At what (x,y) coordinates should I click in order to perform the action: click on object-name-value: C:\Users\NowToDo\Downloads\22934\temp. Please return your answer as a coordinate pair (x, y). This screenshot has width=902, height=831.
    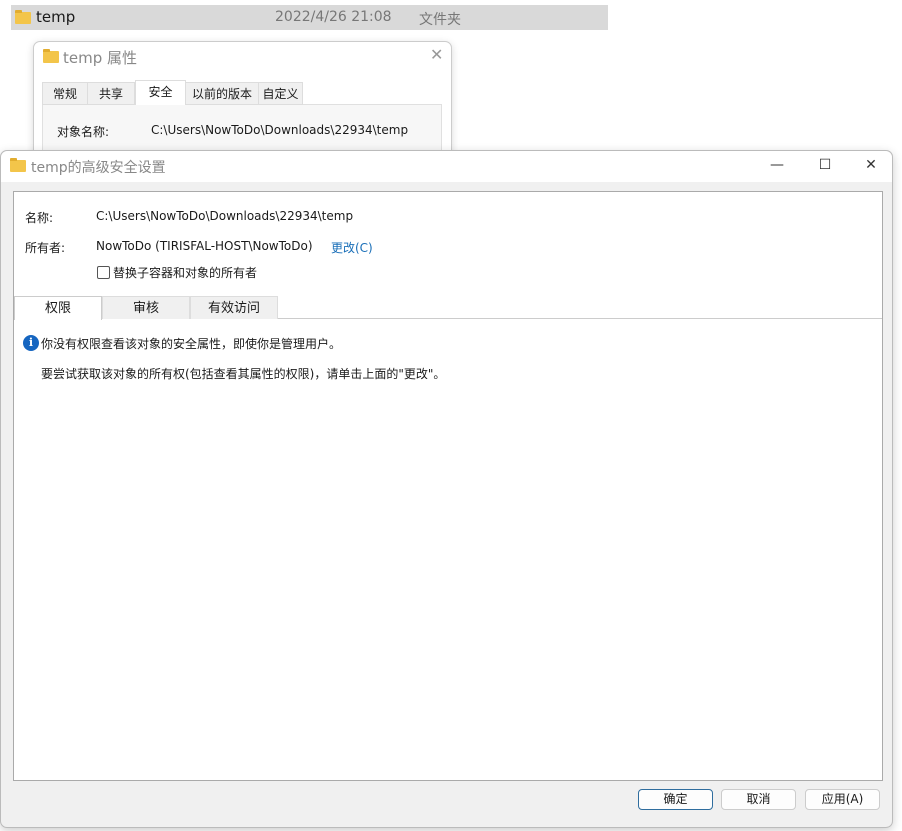
    Looking at the image, I should click on (280, 130).